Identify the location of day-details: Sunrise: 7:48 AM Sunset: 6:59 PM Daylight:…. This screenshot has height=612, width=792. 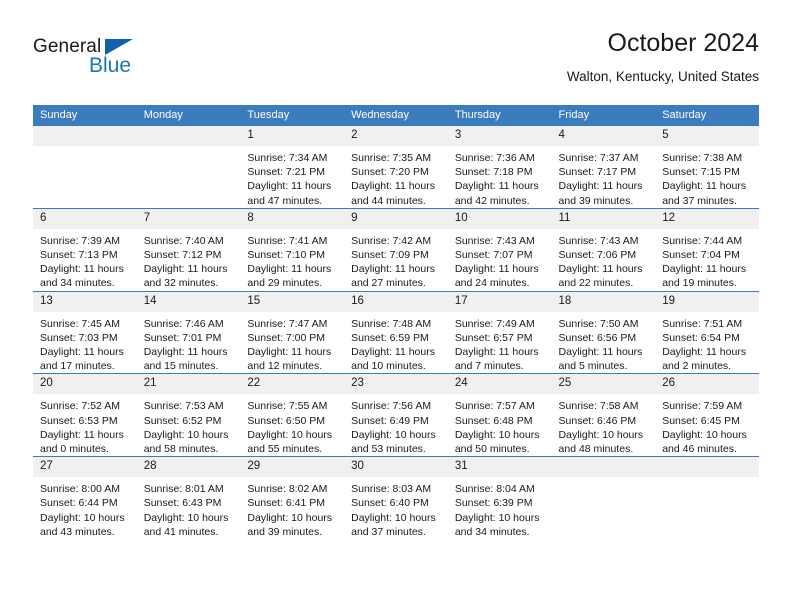
(396, 343).